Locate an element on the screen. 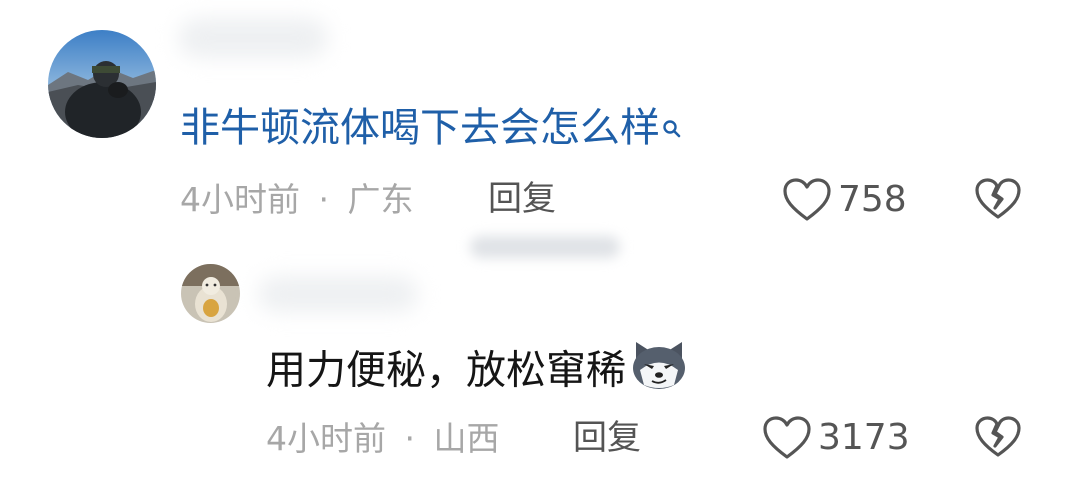 This screenshot has height=494, width=1080. comment-location: 广东 is located at coordinates (380, 199).